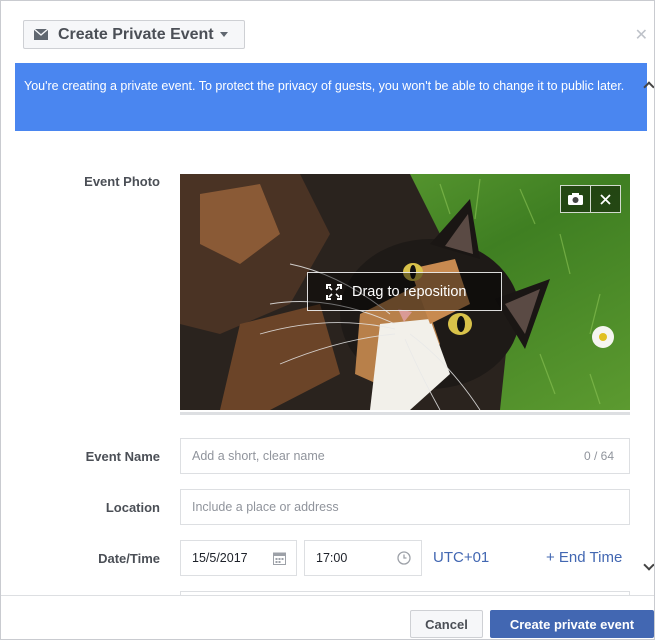 This screenshot has height=640, width=655. What do you see at coordinates (404, 558) in the screenshot?
I see `clock-icon` at bounding box center [404, 558].